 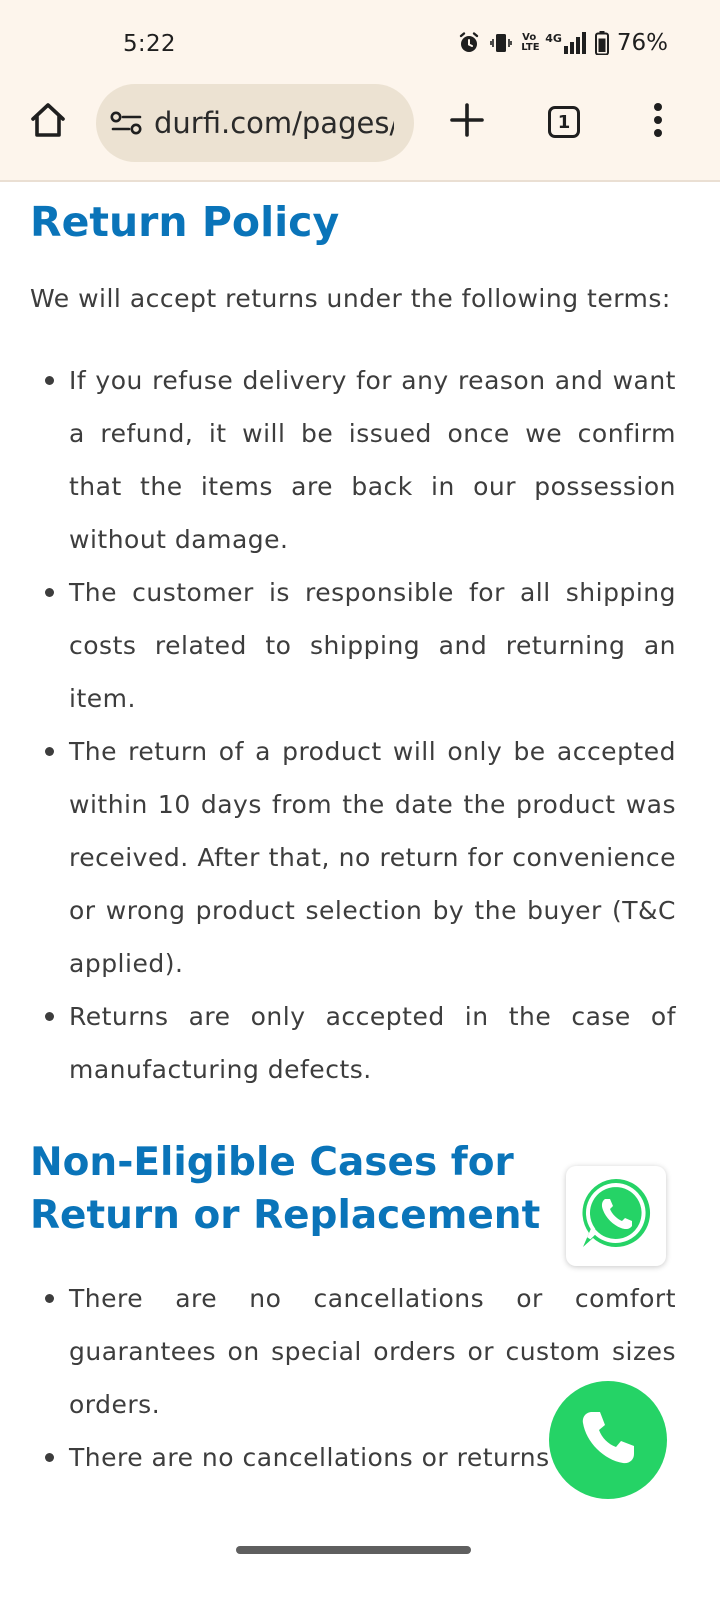 What do you see at coordinates (501, 43) in the screenshot?
I see `vibrate-icon` at bounding box center [501, 43].